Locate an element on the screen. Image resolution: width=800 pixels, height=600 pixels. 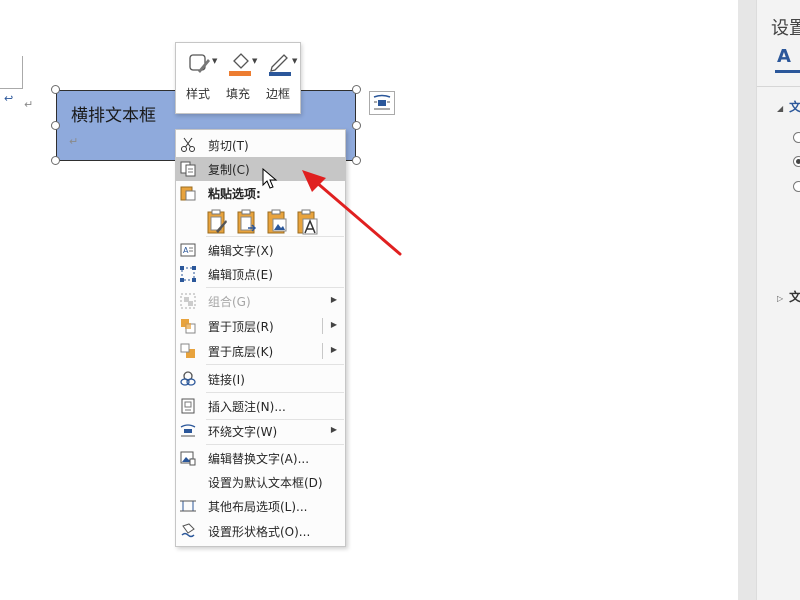
resize-handle-left is located at coordinates (55, 125).